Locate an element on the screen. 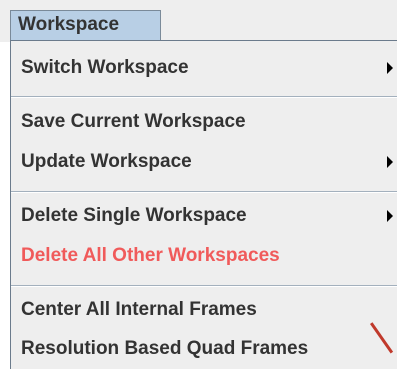 The width and height of the screenshot is (397, 369). menu-item-label: Save Current Workspace is located at coordinates (133, 121).